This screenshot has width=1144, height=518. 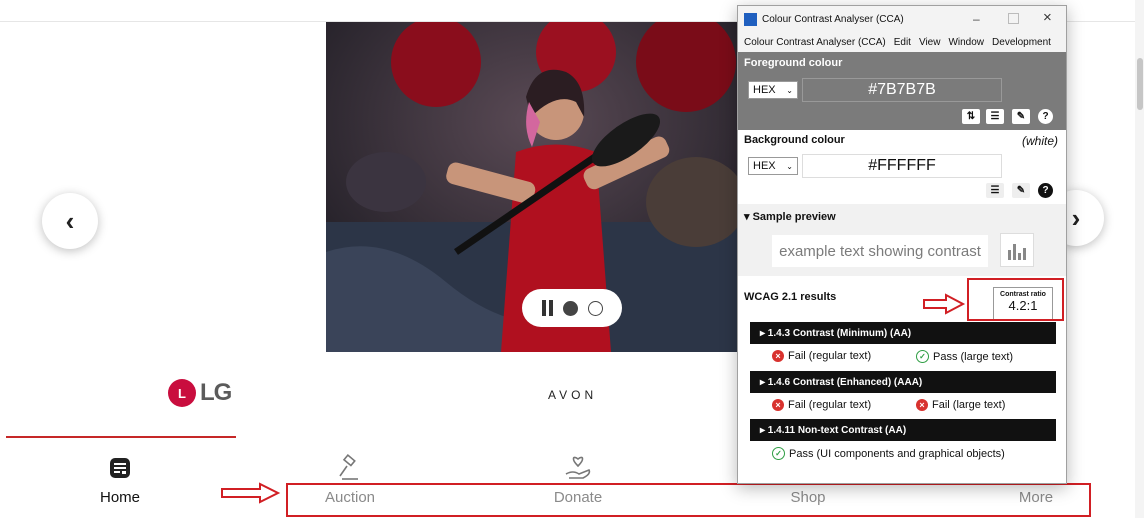 I want to click on criterion-1-4-11: ▸ 1.4.11 Non-text Contrast (AA), so click(x=903, y=430).